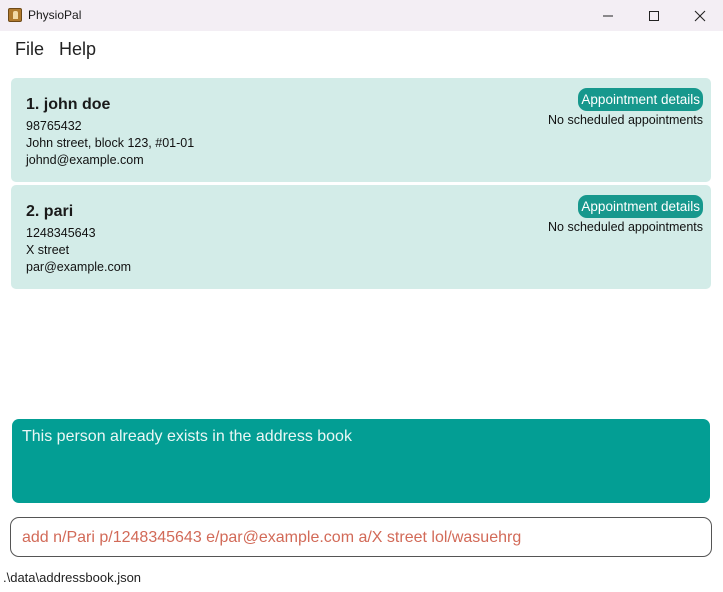 The height and width of the screenshot is (592, 723). Describe the element at coordinates (54, 126) in the screenshot. I see `person-phone: 98765432` at that location.